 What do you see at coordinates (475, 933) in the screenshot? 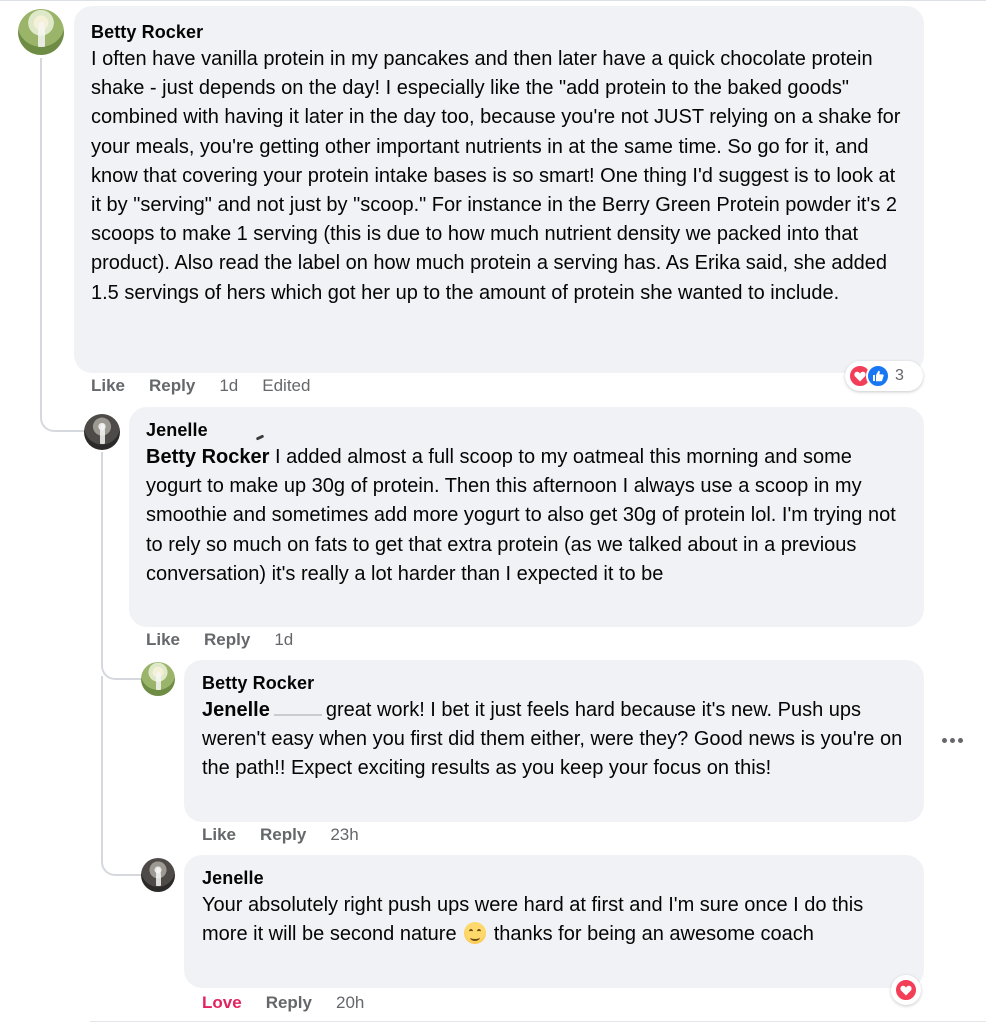
I see `smiling-face-emoji` at bounding box center [475, 933].